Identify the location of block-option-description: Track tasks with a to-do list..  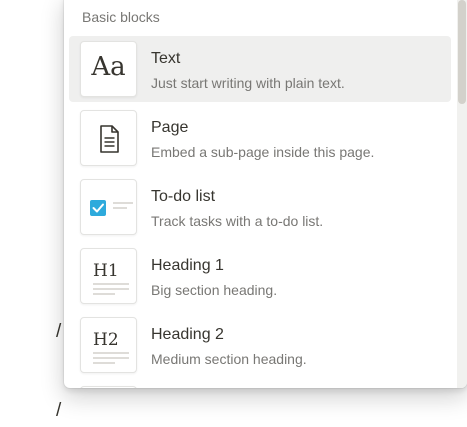
(237, 221).